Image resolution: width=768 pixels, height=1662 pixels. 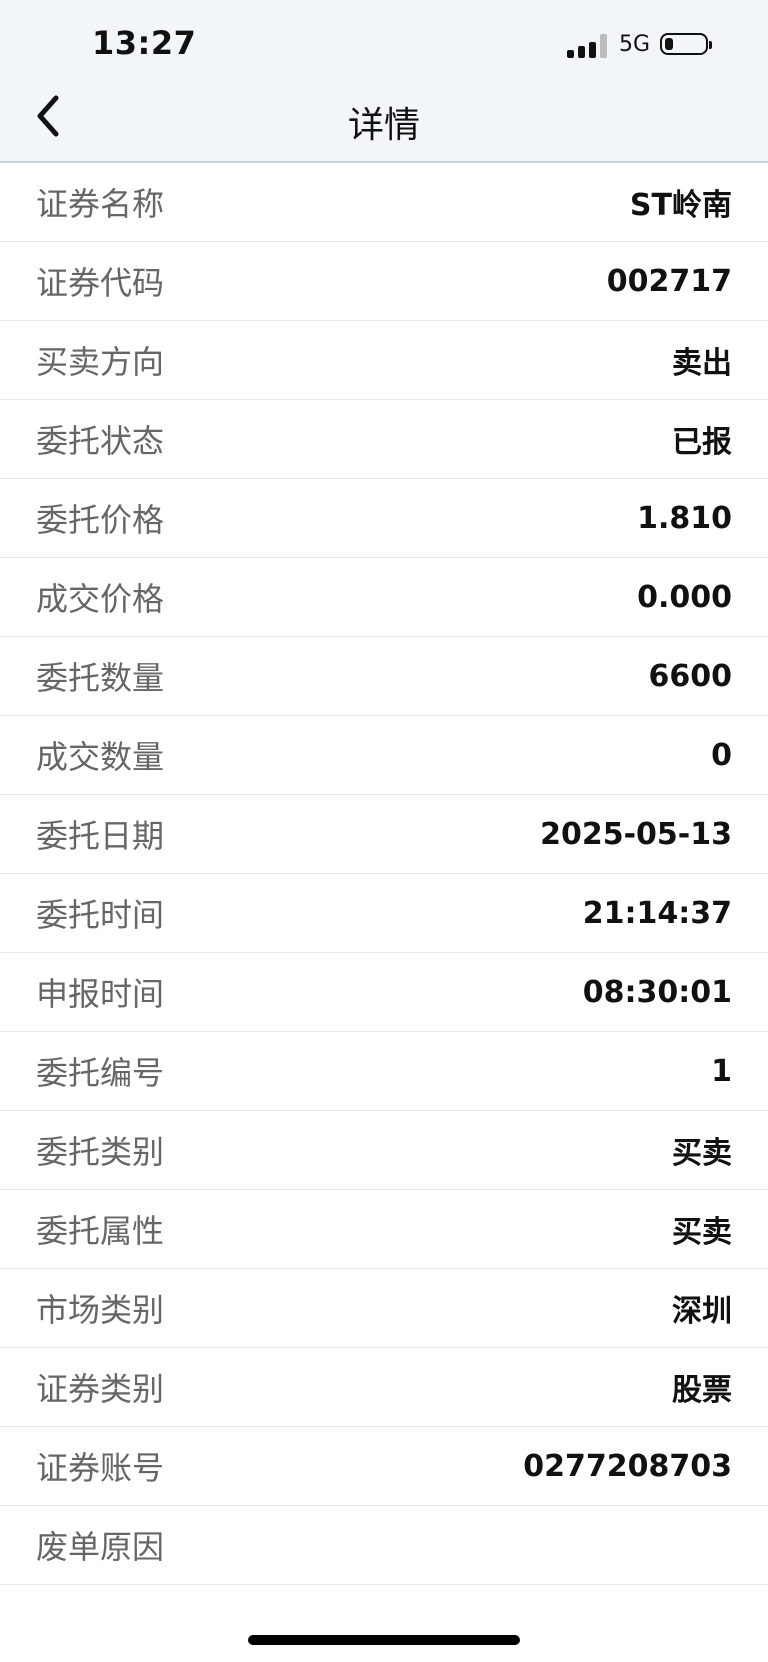 What do you see at coordinates (384, 597) in the screenshot?
I see `detail-row-fill-price: 成交价格 0.000` at bounding box center [384, 597].